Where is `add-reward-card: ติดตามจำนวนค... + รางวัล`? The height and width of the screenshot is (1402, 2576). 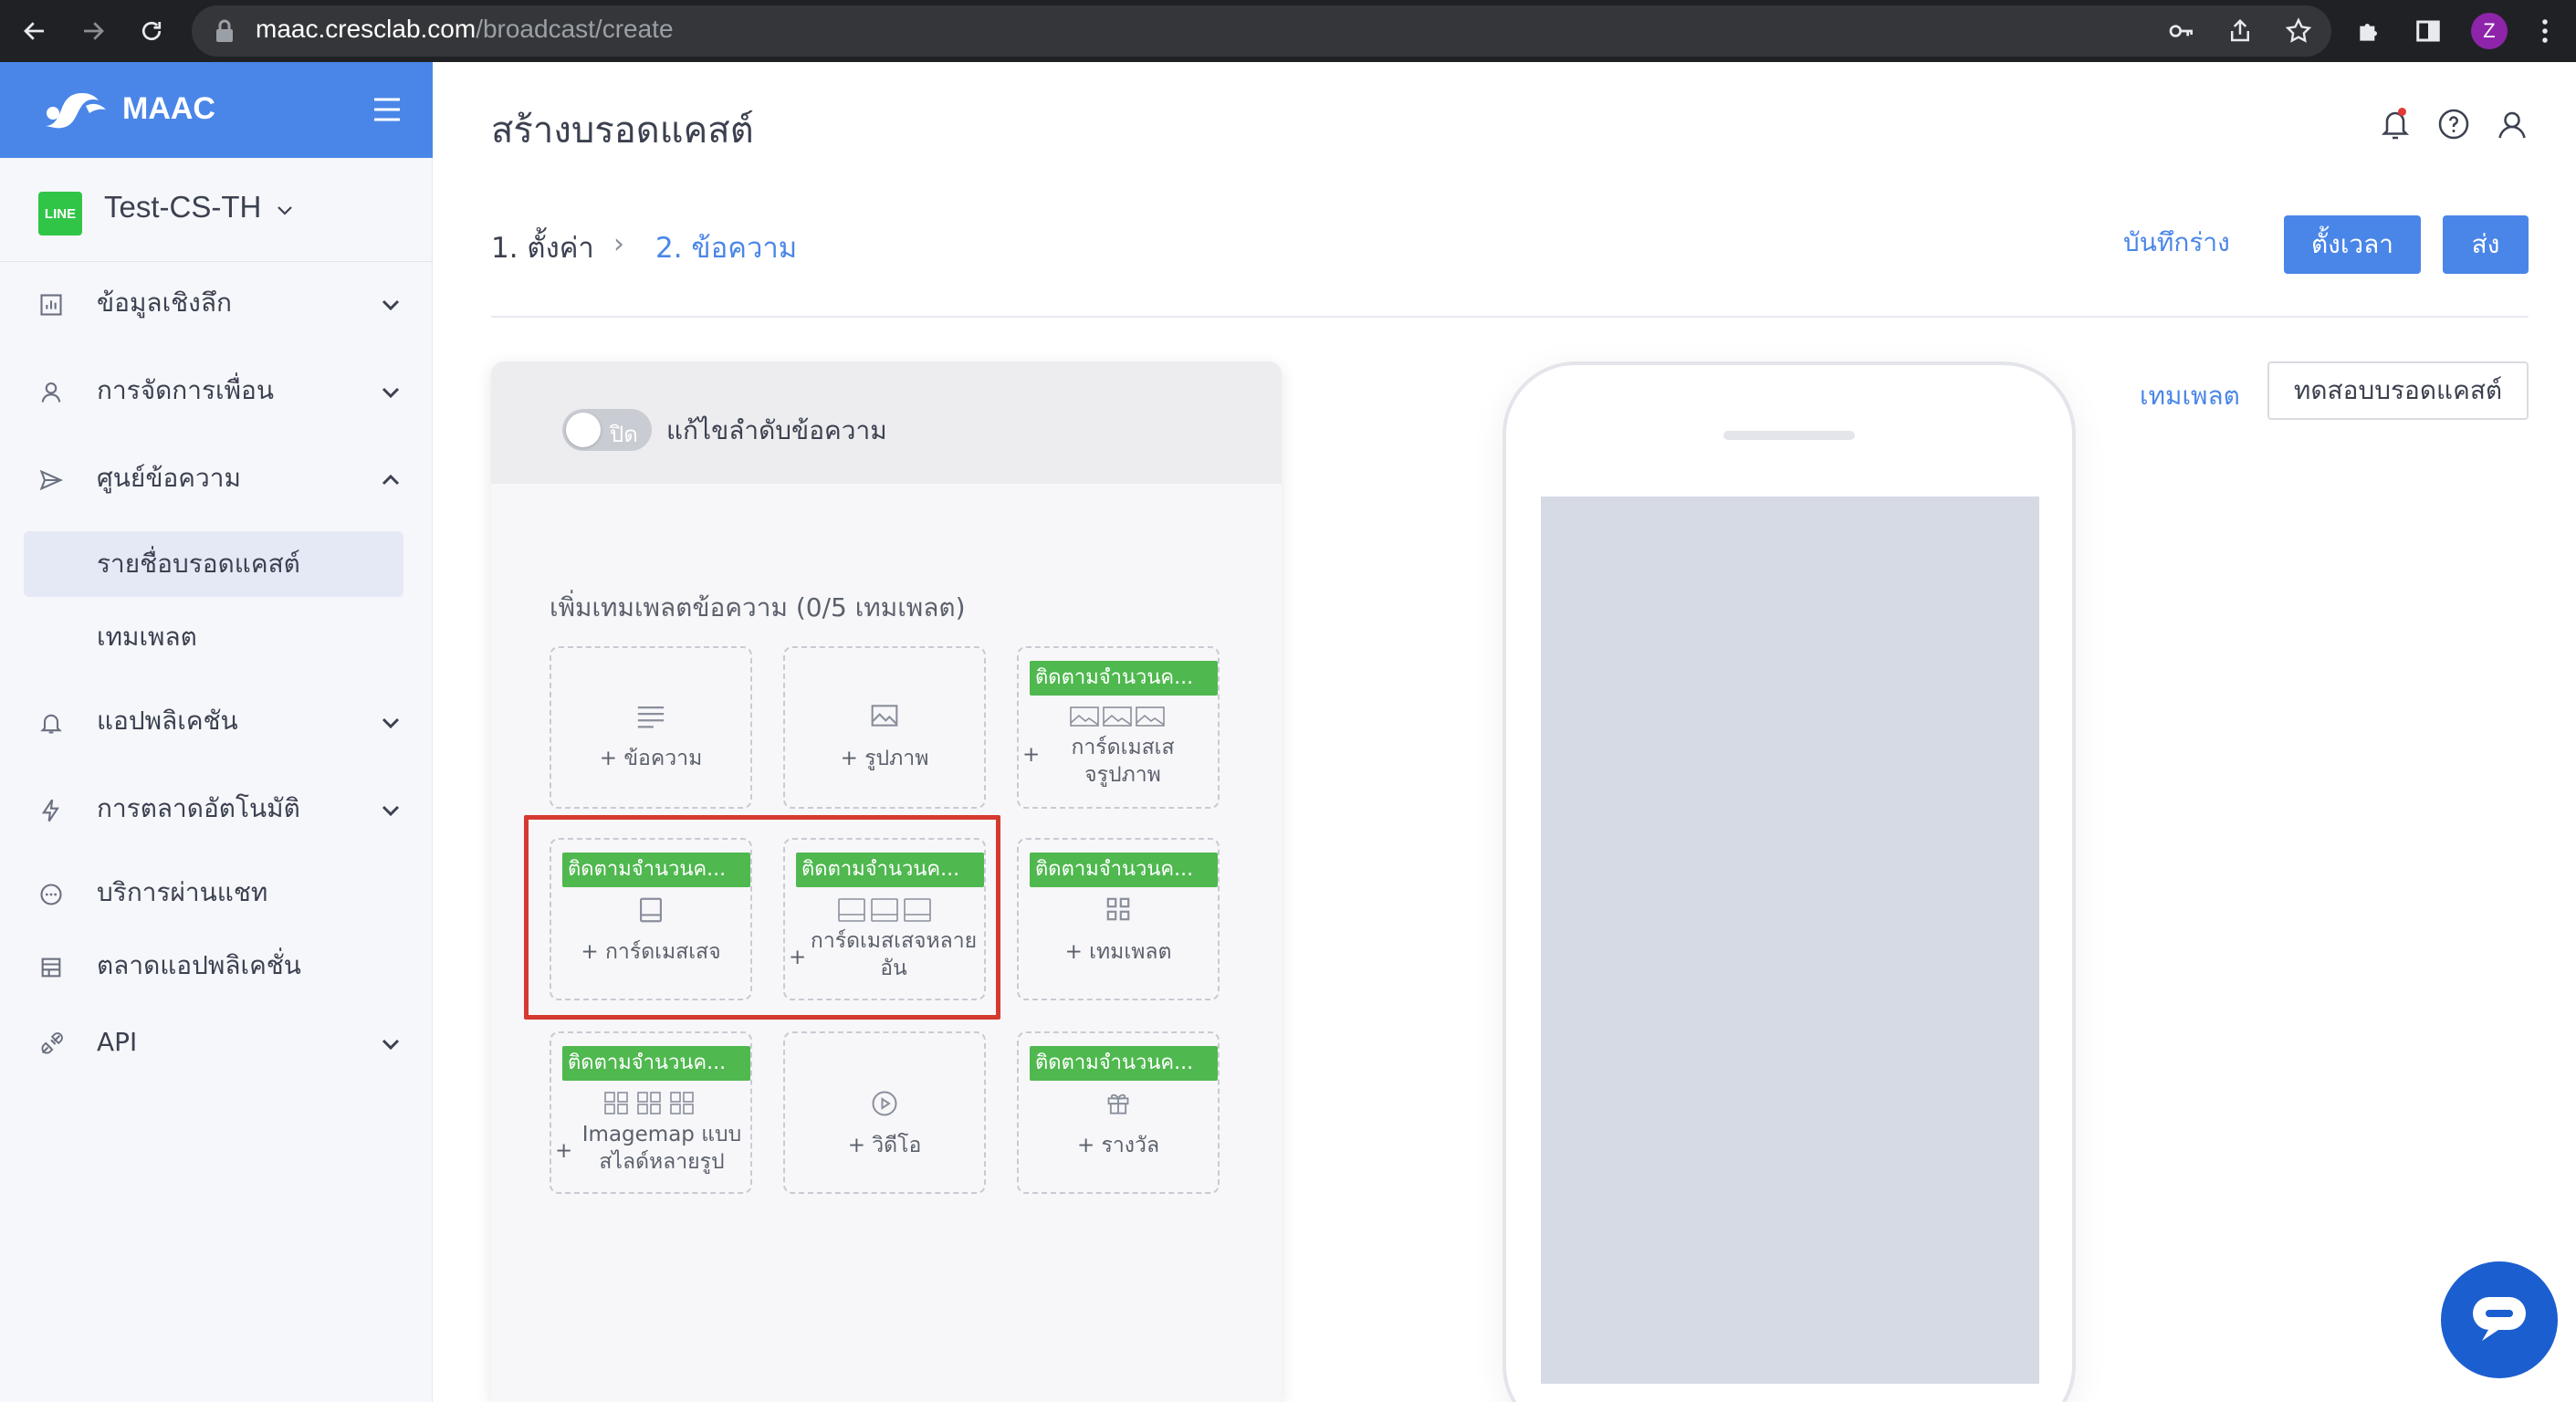 add-reward-card: ติดตามจำนวนค... + รางวัล is located at coordinates (1119, 1112).